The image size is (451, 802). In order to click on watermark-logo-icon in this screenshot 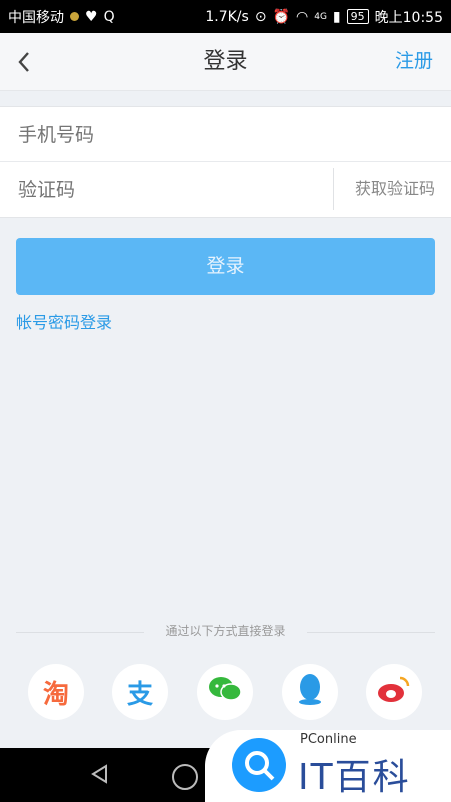, I will do `click(259, 765)`.